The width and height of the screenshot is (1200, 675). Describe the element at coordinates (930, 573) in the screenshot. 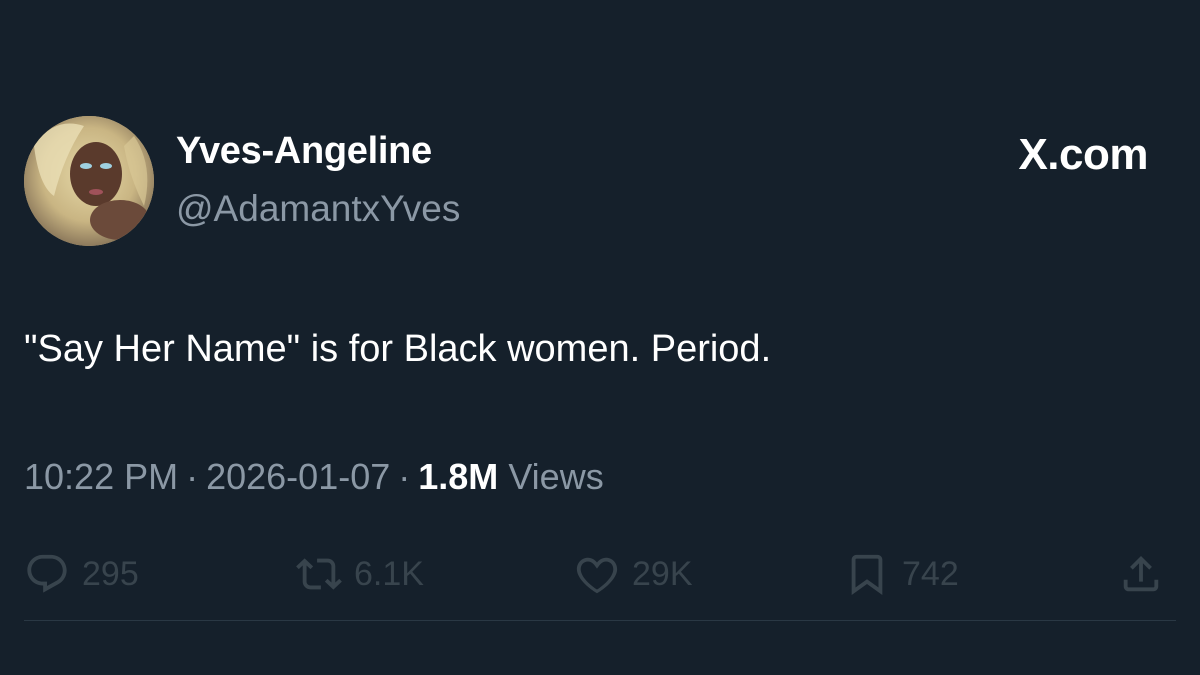

I see `bookmark-count: 742` at that location.